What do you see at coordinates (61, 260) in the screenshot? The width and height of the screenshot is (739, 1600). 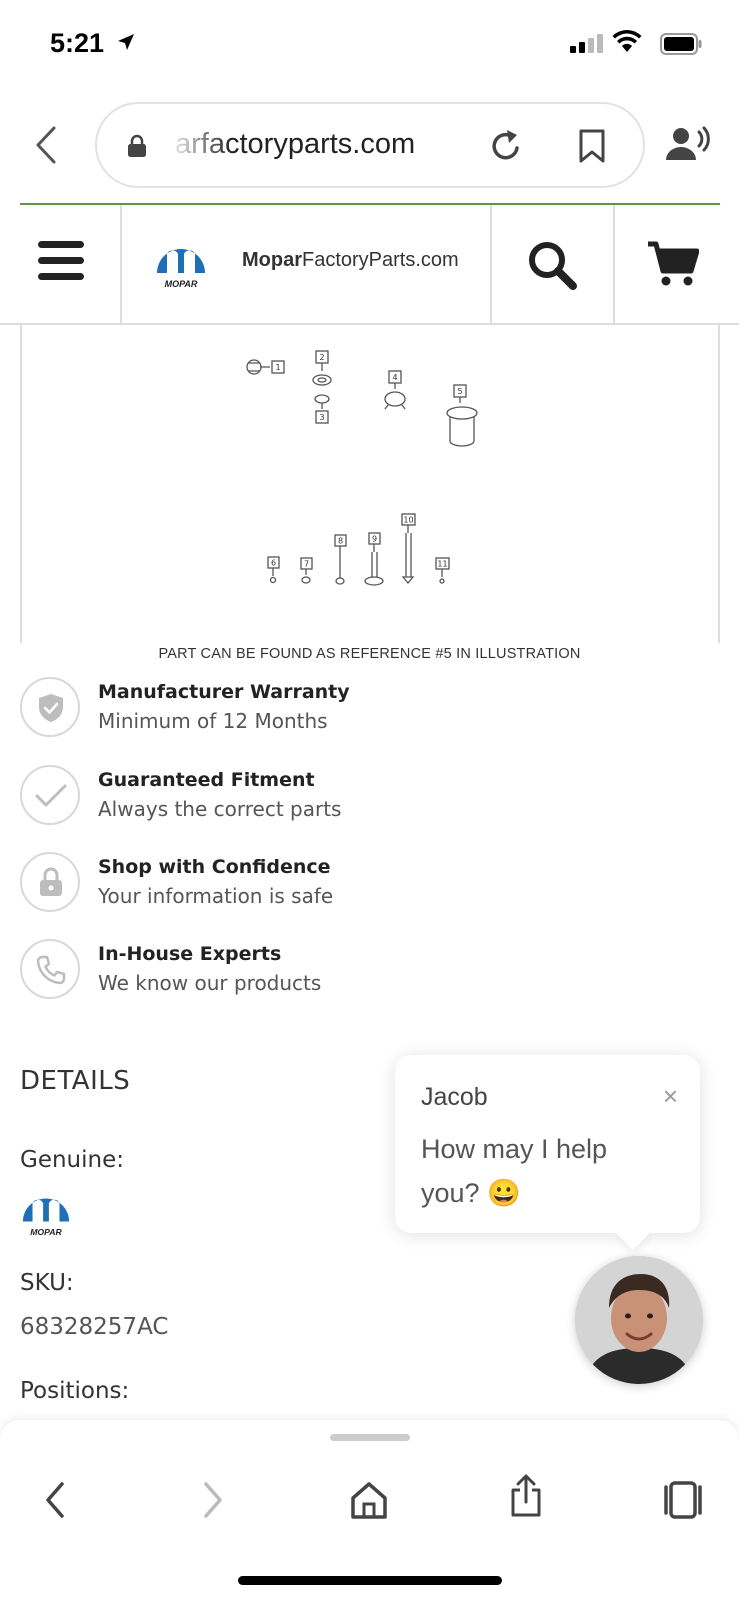 I see `hamburger-menu-icon` at bounding box center [61, 260].